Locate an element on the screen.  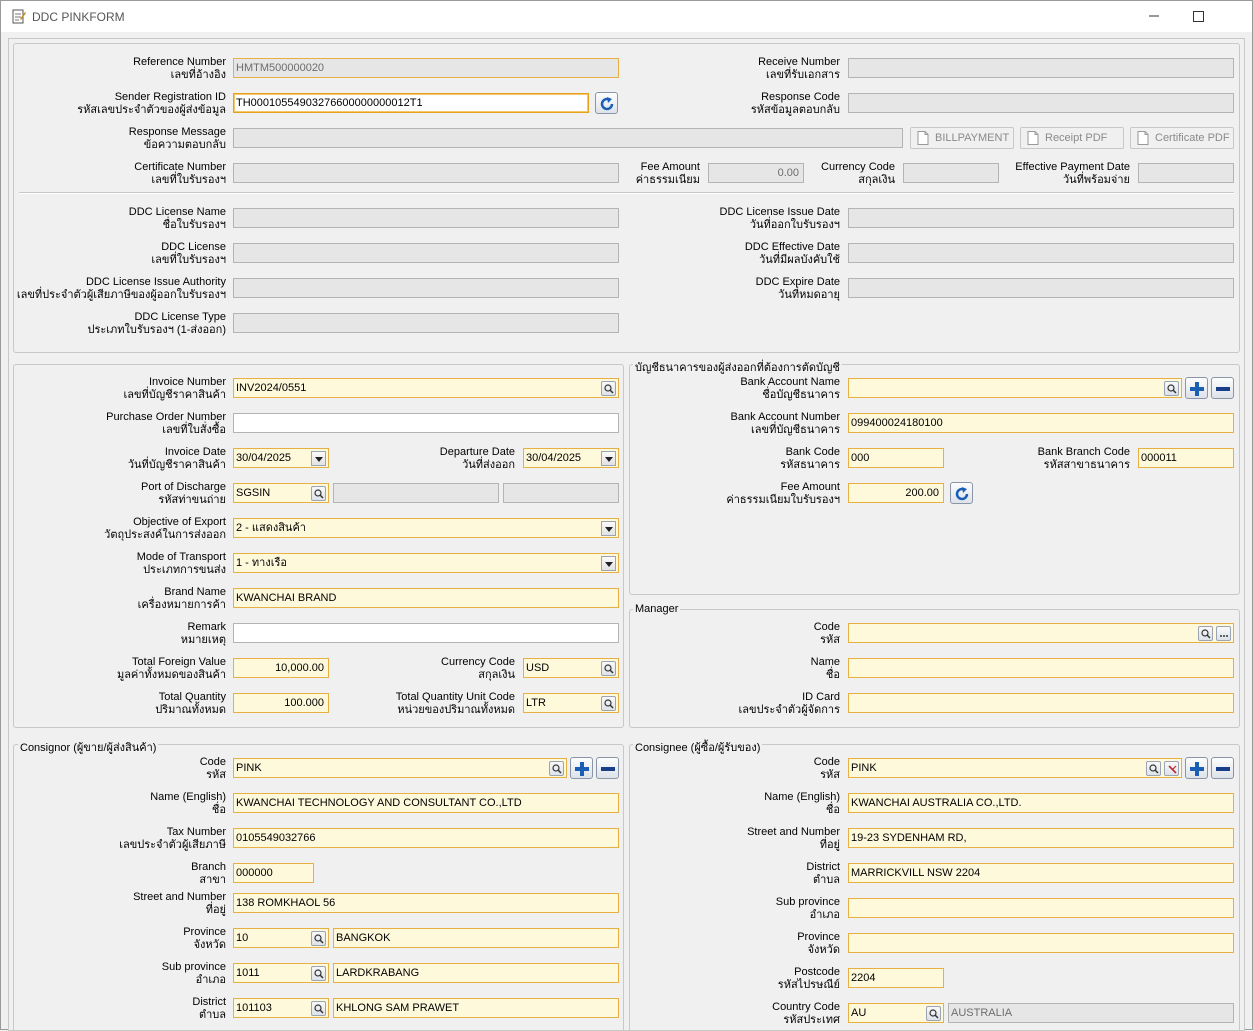
bank-account-name-label: Bank Account Name ชื่อบัญชีธนาคาร is located at coordinates (790, 388).